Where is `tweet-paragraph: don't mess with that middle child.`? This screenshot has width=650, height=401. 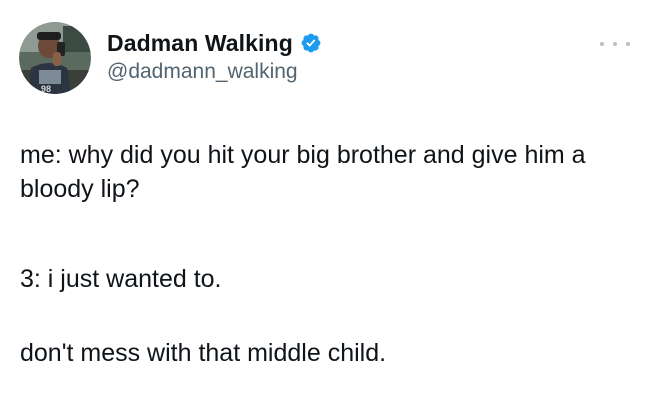 tweet-paragraph: don't mess with that middle child. is located at coordinates (203, 353).